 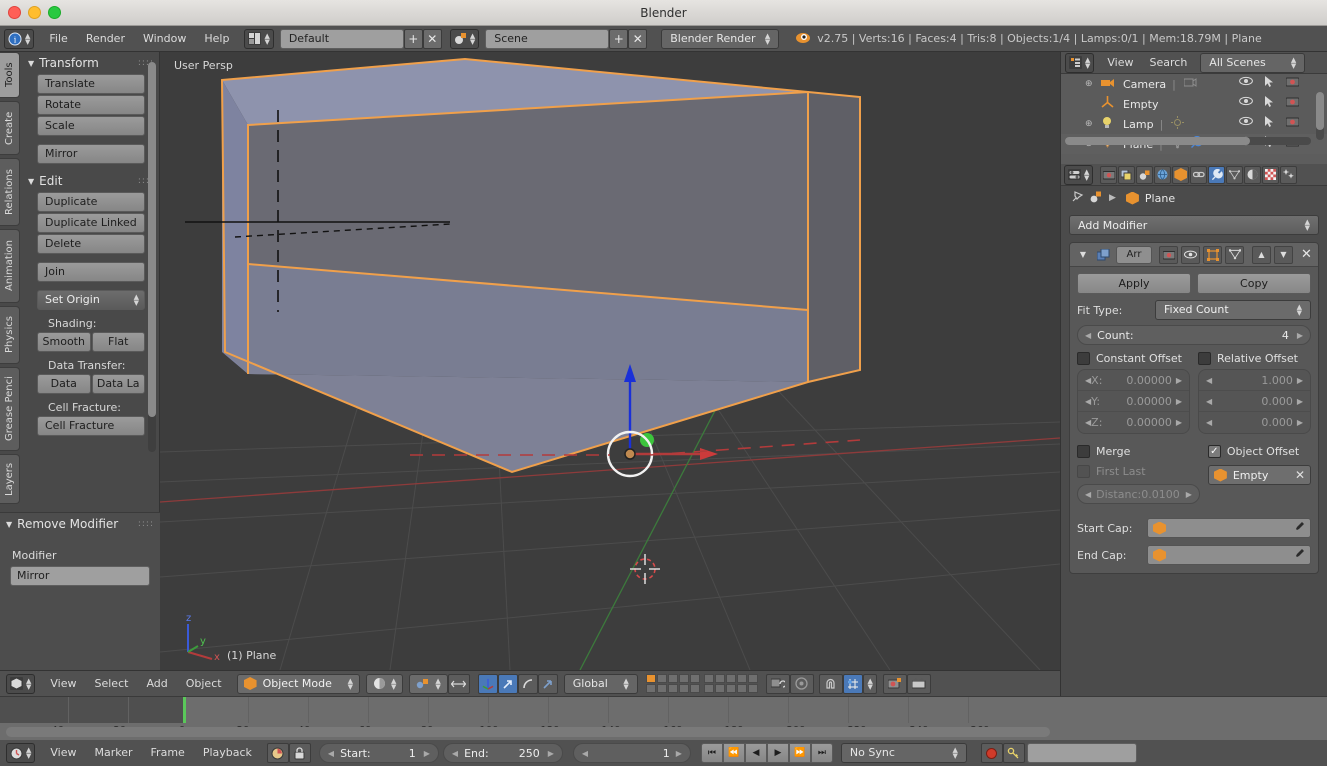 What do you see at coordinates (21, 753) in the screenshot?
I see `editor-type-selector-timeline: ▲ ▼` at bounding box center [21, 753].